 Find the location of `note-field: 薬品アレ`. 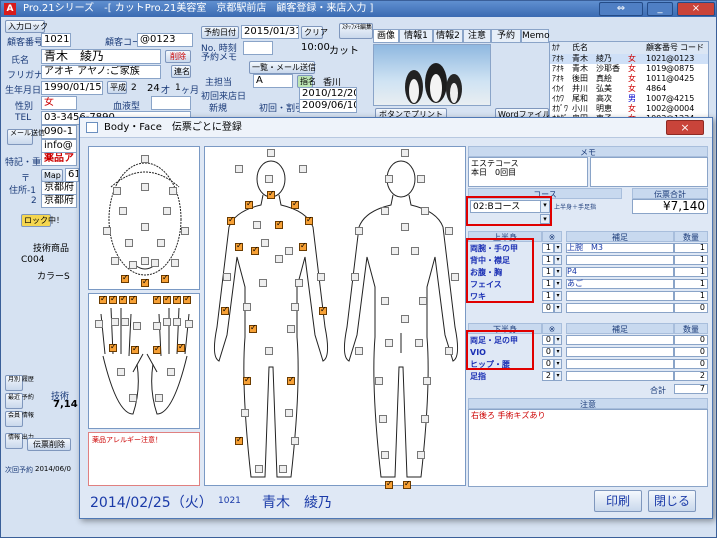

note-field: 薬品アレ is located at coordinates (59, 159).